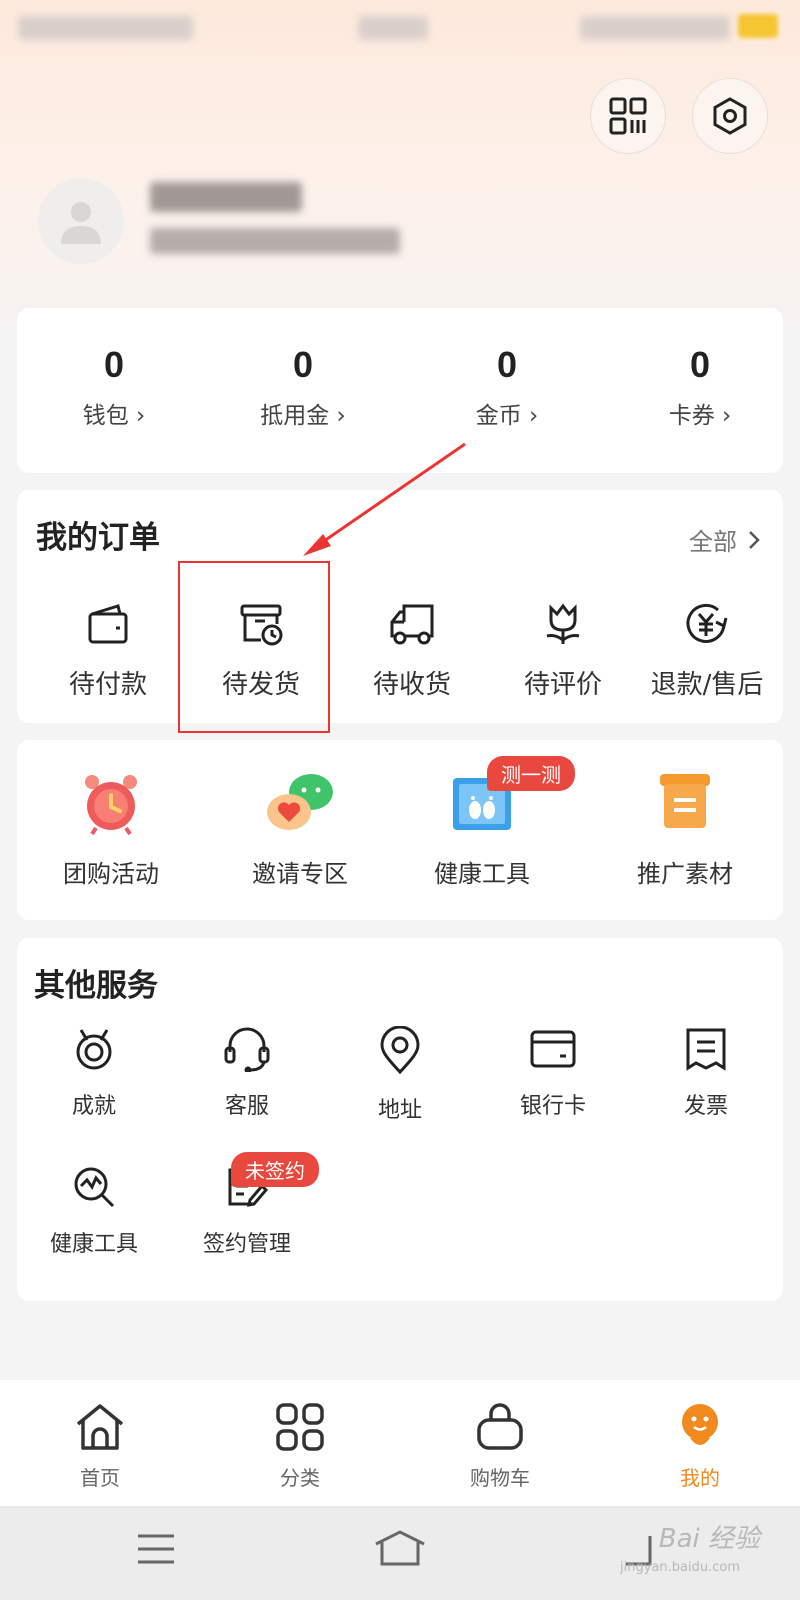 This screenshot has height=1600, width=800. Describe the element at coordinates (400, 1050) in the screenshot. I see `location-pin-icon` at that location.